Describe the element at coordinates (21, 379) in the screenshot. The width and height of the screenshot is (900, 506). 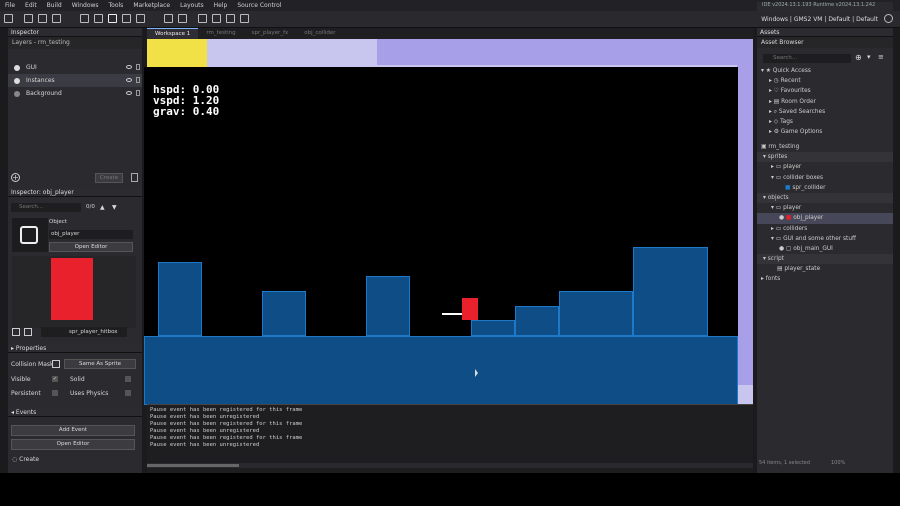
I see `visible-label: Visible` at that location.